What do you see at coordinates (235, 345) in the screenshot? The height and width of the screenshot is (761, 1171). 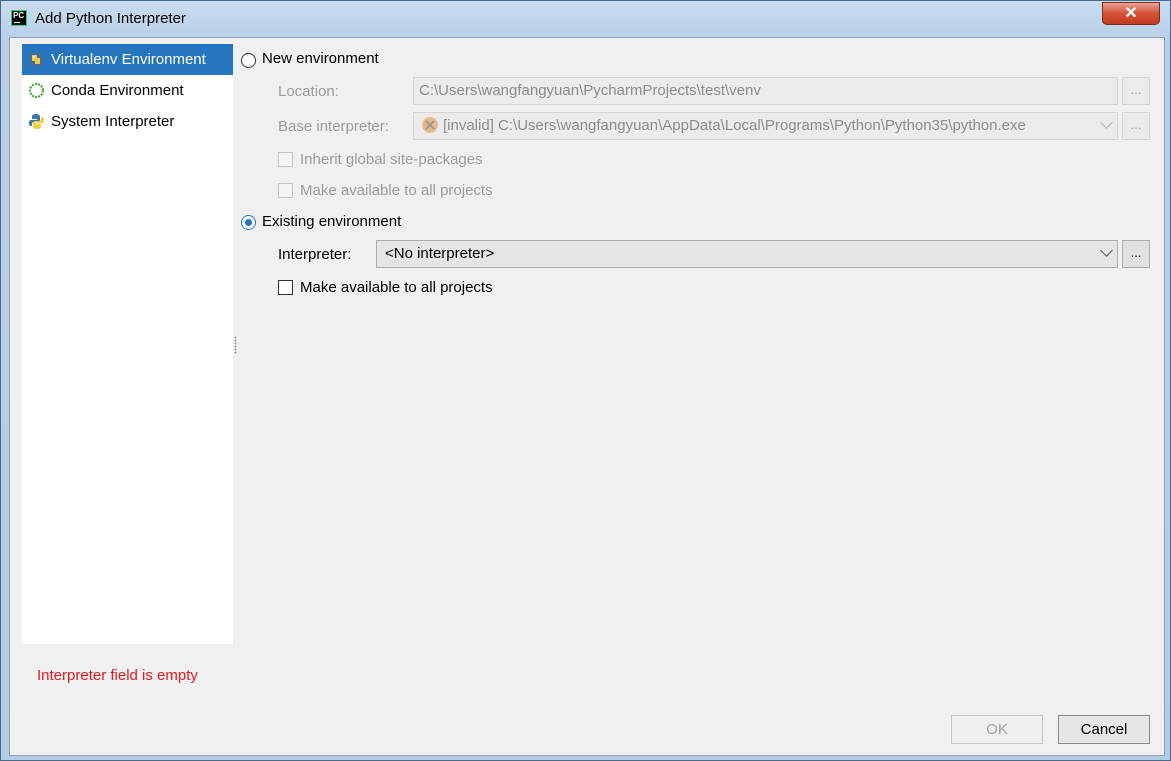 I see `splitter-handle` at bounding box center [235, 345].